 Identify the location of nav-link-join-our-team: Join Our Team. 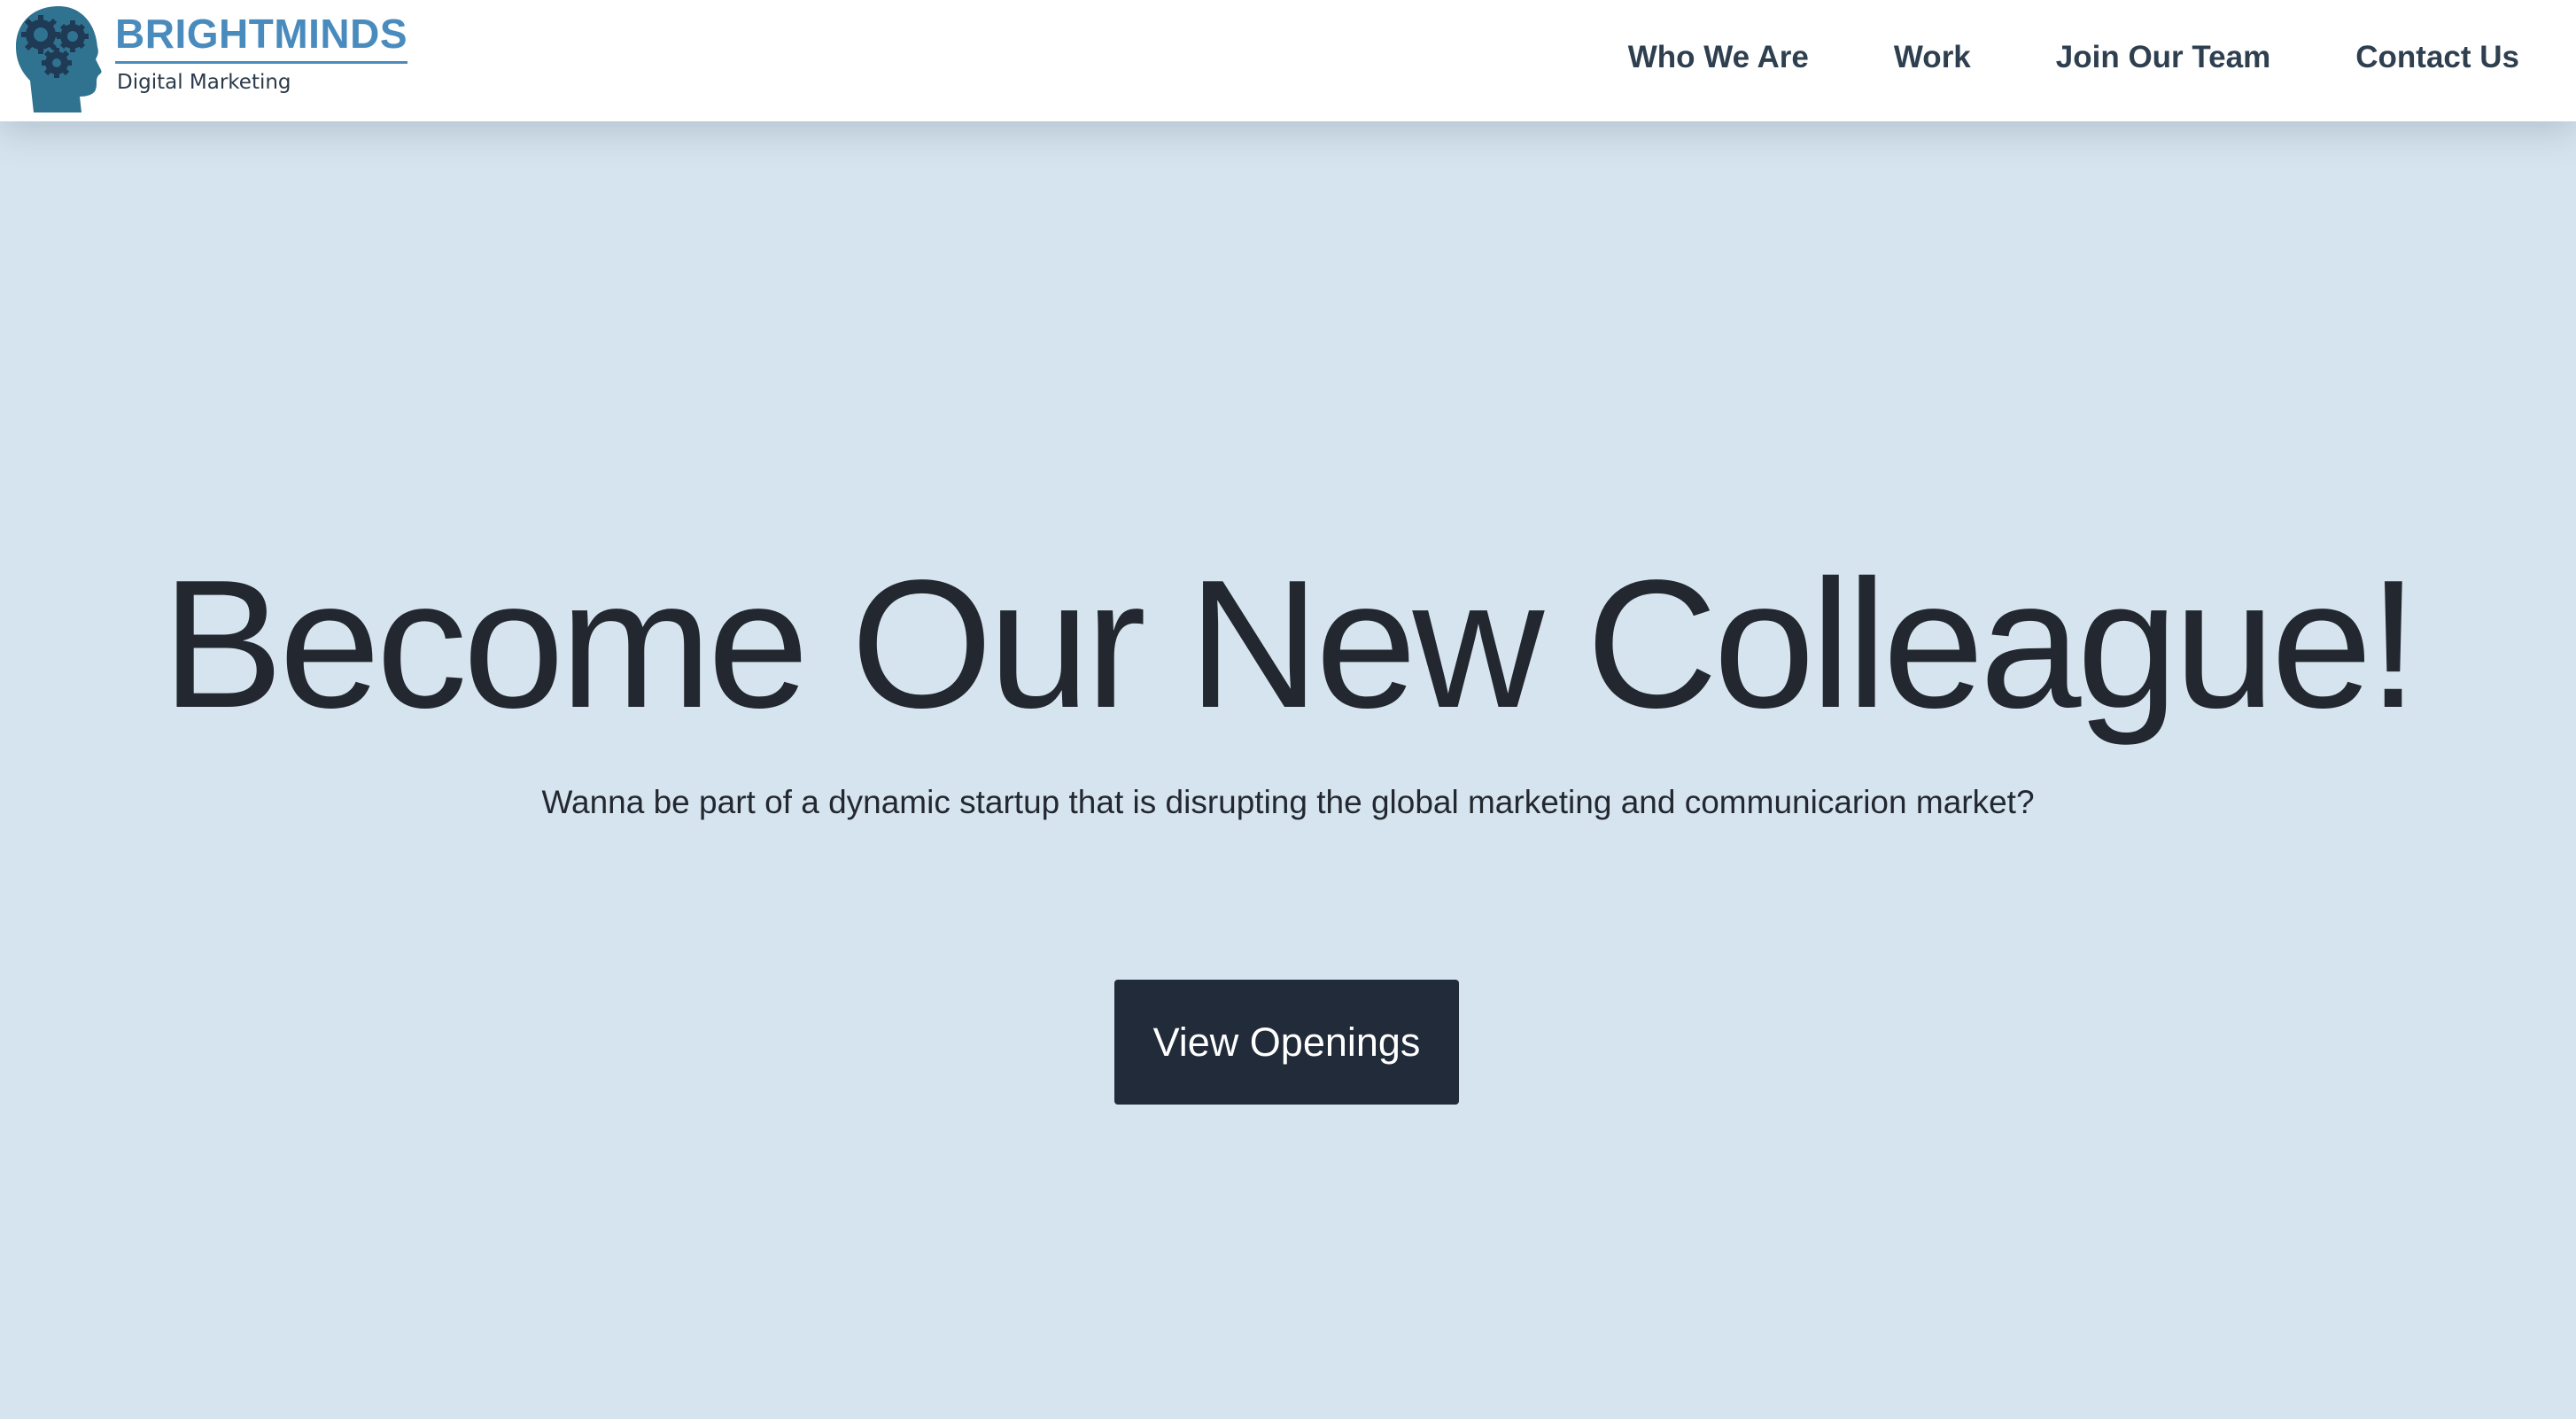
(2163, 57).